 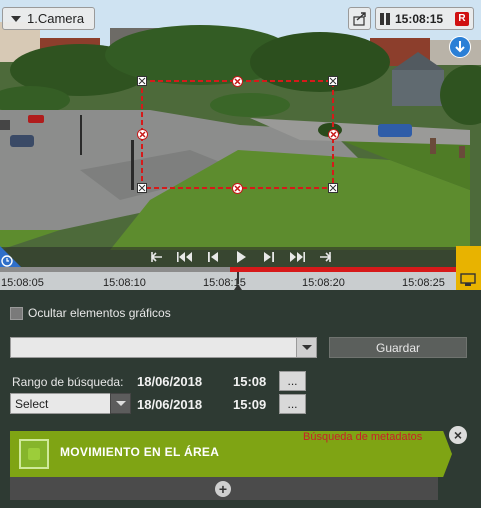 I want to click on download-arrow-icon, so click(x=460, y=47).